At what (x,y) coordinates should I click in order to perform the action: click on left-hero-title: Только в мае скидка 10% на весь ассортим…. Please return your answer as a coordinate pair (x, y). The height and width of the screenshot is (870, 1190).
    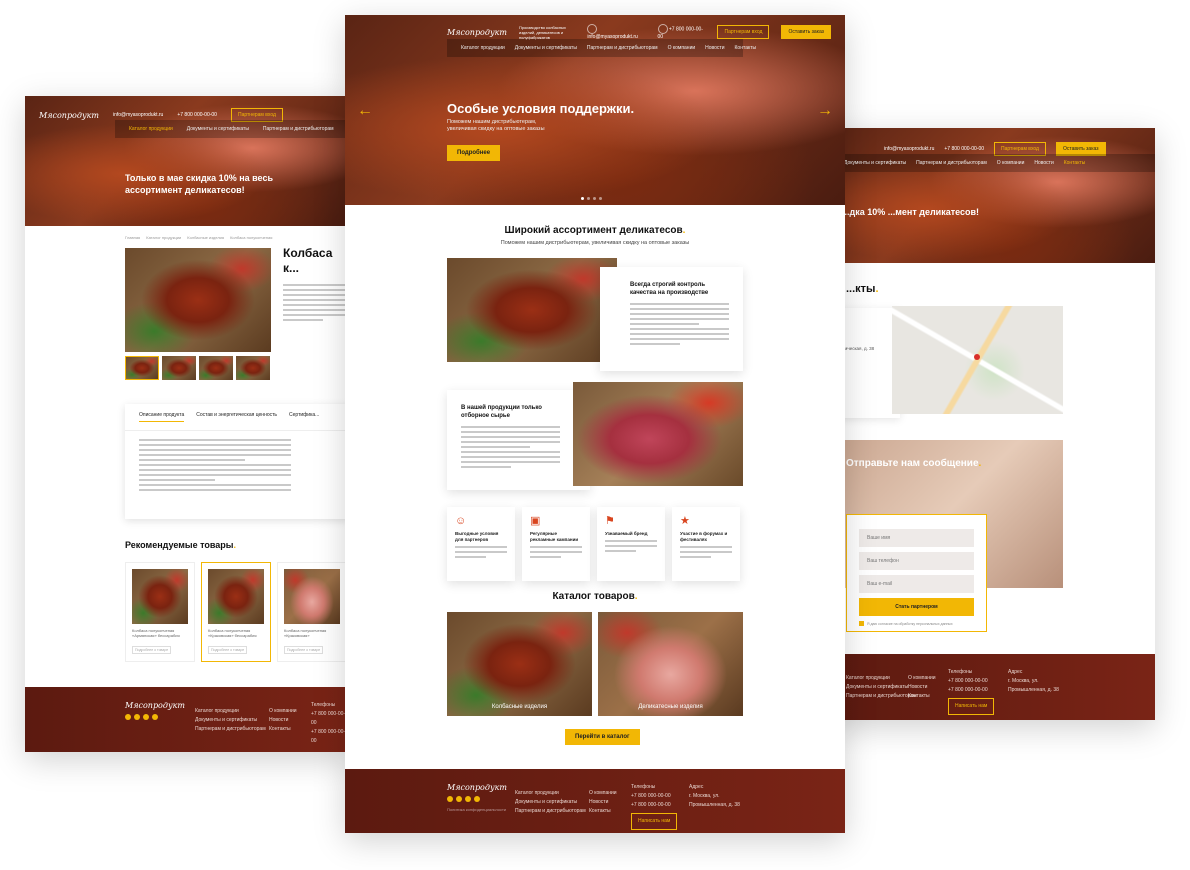
    Looking at the image, I should click on (199, 184).